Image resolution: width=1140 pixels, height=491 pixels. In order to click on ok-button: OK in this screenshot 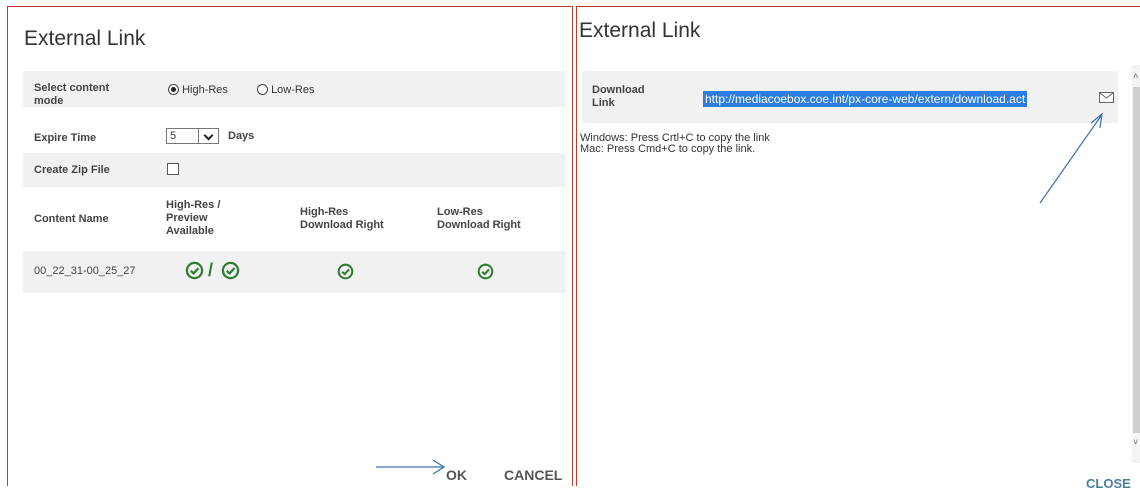, I will do `click(456, 475)`.